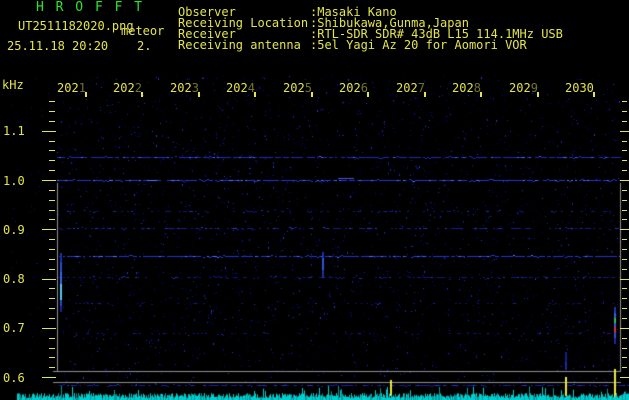 The height and width of the screenshot is (400, 629). Describe the element at coordinates (353, 88) in the screenshot. I see `time-label: 2026` at that location.